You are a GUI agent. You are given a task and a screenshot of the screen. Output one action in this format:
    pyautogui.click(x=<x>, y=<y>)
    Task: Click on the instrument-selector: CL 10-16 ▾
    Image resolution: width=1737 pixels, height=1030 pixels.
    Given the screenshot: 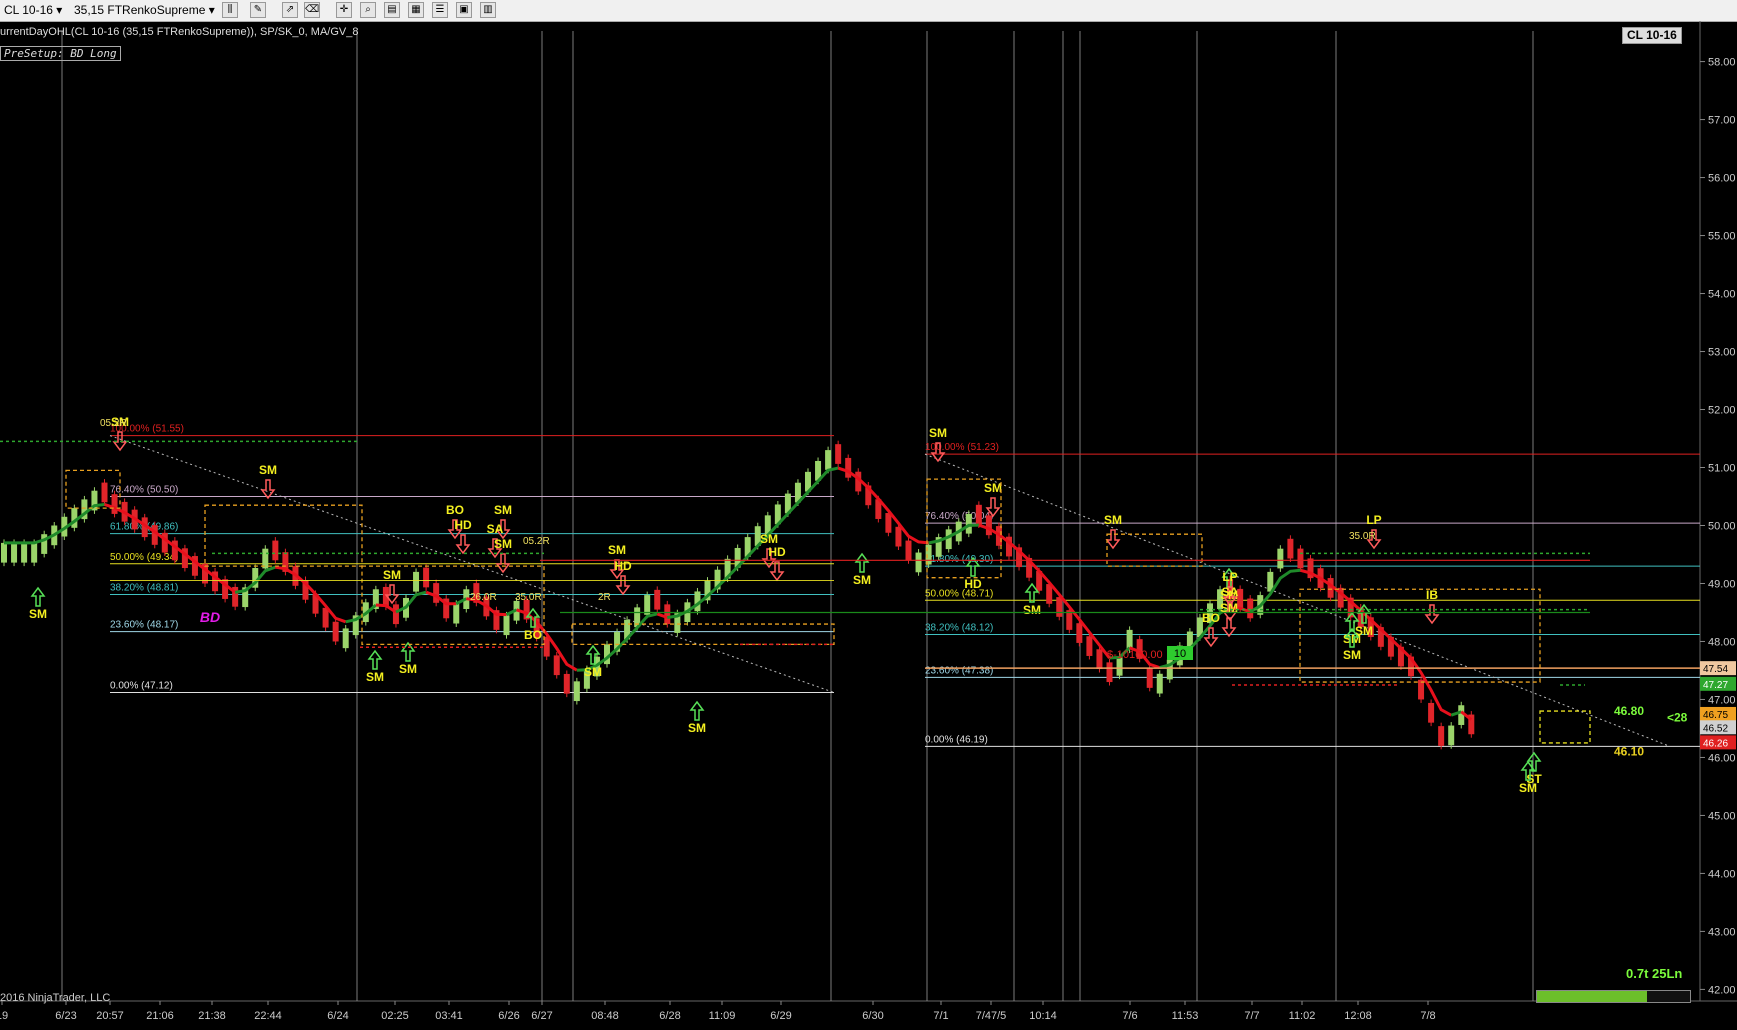 What is the action you would take?
    pyautogui.click(x=33, y=10)
    